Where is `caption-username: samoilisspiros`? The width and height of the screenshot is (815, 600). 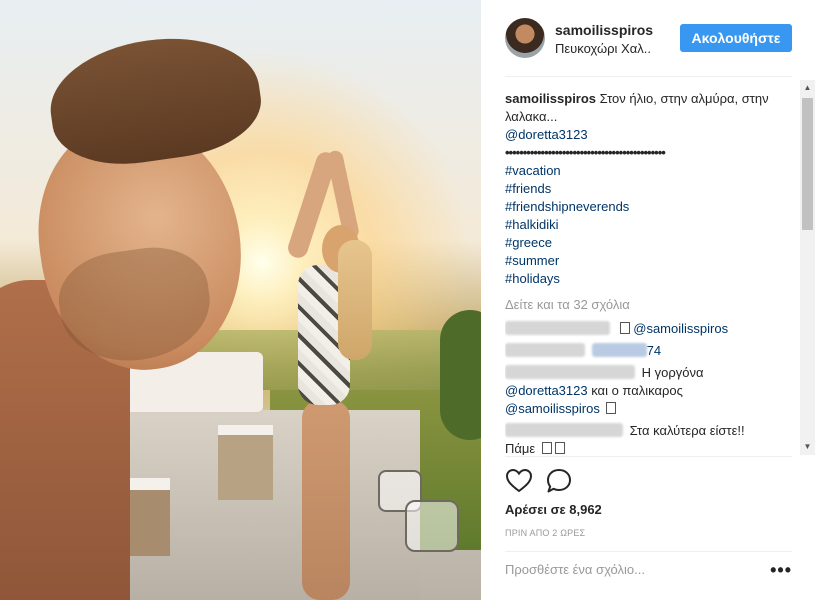
caption-username: samoilisspiros is located at coordinates (550, 98).